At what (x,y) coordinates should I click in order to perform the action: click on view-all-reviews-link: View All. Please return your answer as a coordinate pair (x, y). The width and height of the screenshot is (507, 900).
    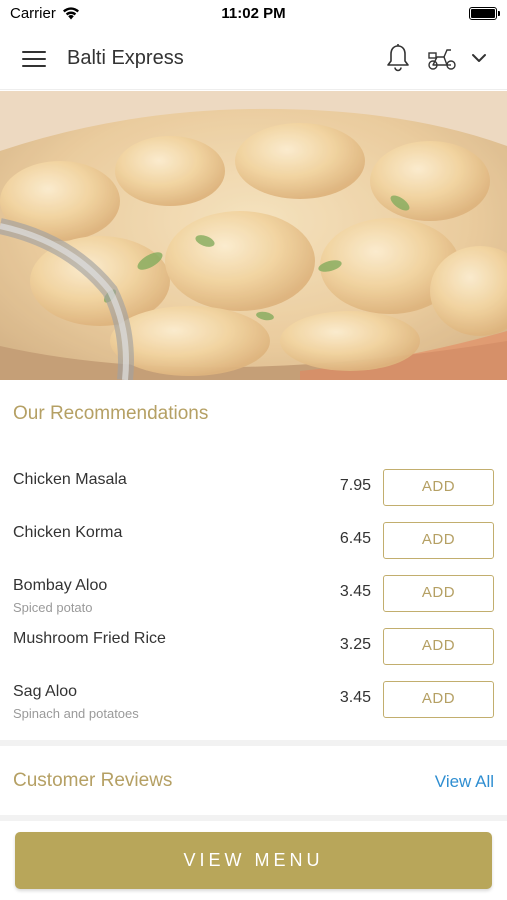
    Looking at the image, I should click on (464, 782).